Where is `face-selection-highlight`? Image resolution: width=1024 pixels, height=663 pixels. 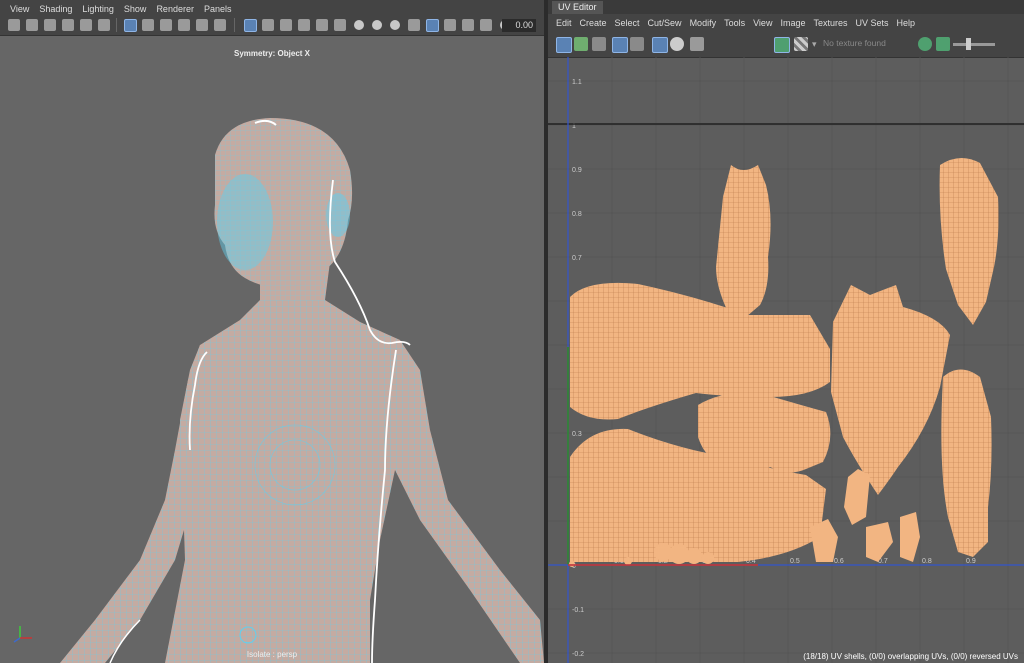
face-selection-highlight is located at coordinates (245, 222).